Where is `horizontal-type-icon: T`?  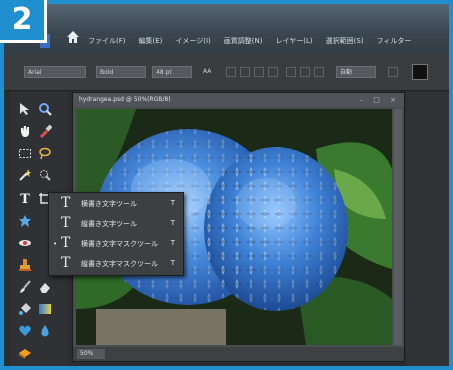
horizontal-type-icon: T is located at coordinates (66, 203).